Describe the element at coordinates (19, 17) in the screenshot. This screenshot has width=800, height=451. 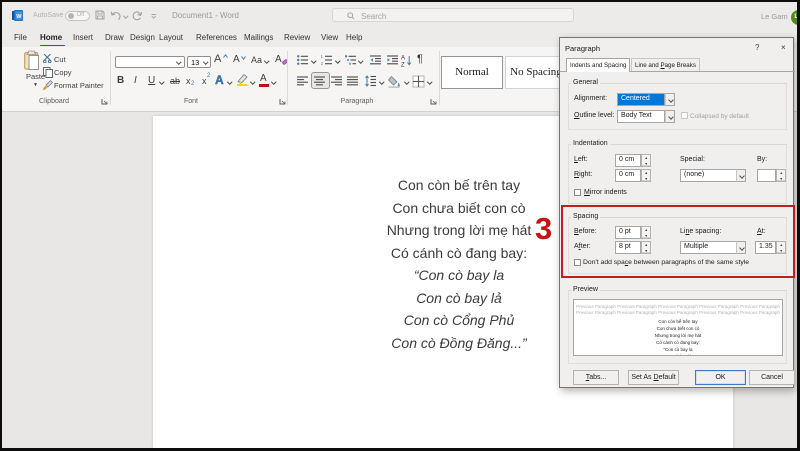
I see `svg-text: W` at that location.